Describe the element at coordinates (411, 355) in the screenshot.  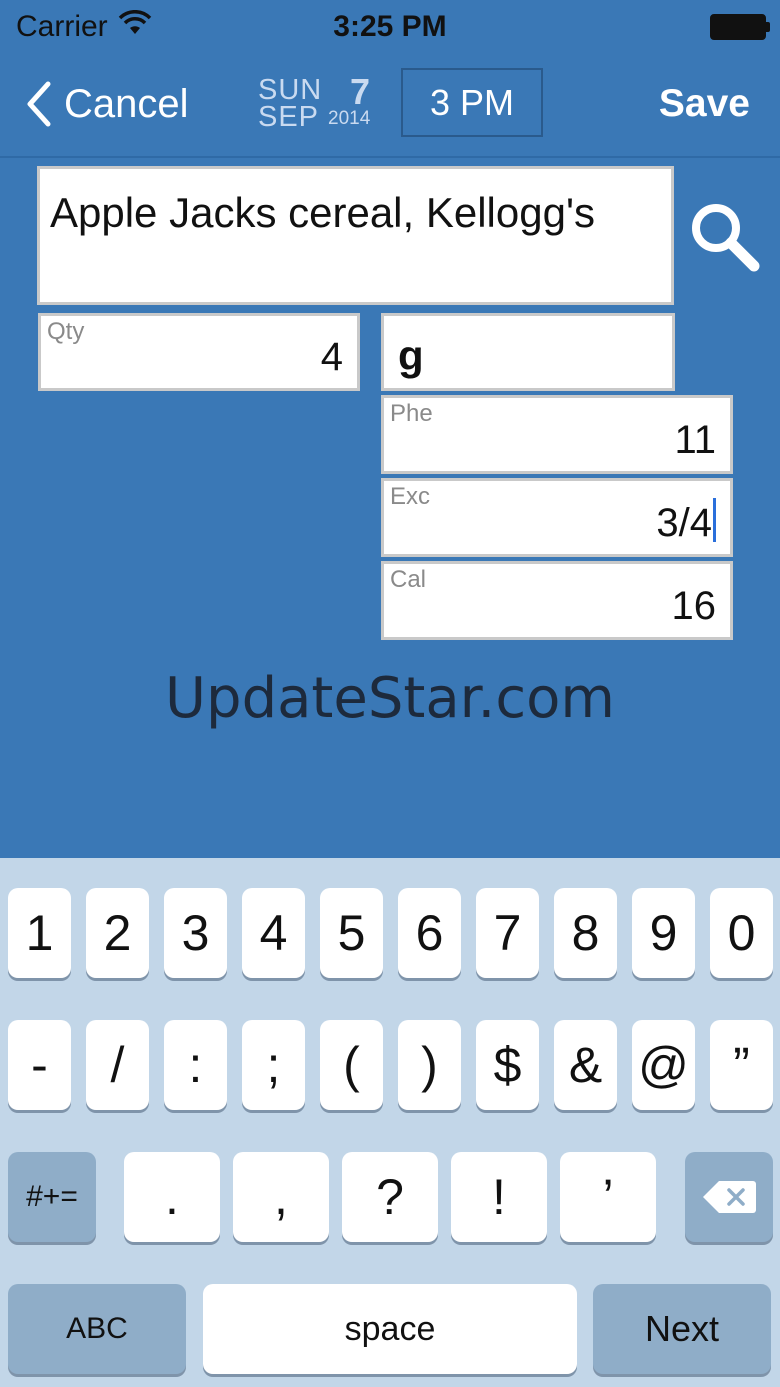
I see `unit-value: g` at that location.